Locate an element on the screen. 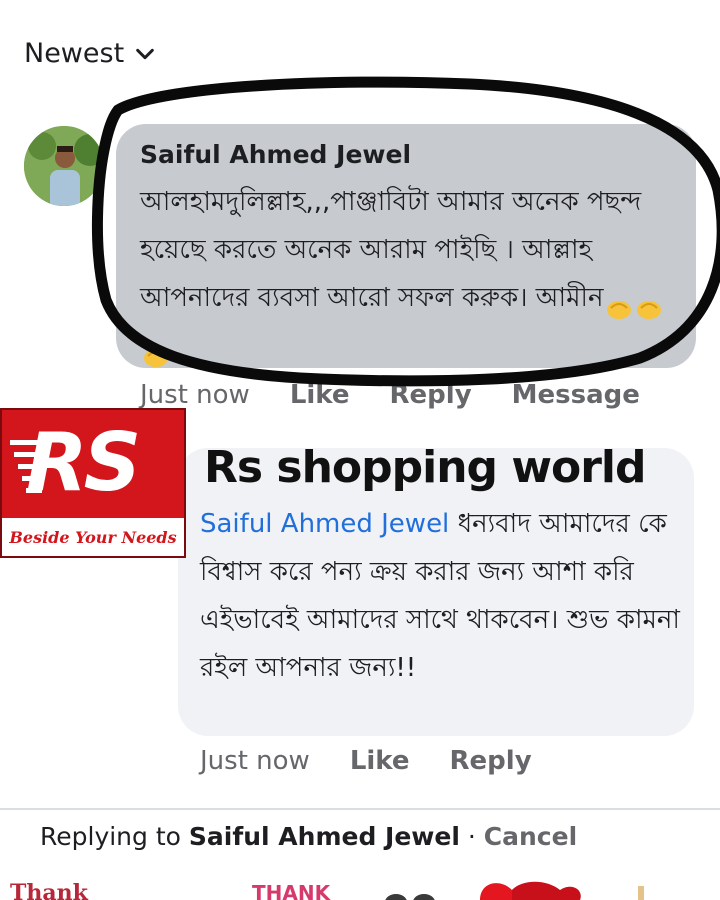 The image size is (720, 900). reply-button: Reply is located at coordinates (431, 395).